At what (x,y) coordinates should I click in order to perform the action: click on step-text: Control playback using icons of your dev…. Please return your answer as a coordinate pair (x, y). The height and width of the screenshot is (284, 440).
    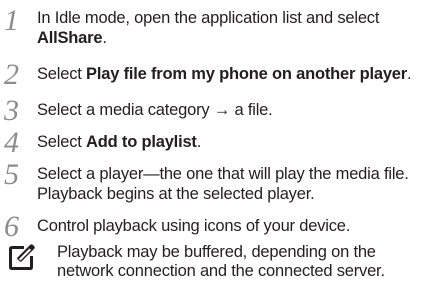
    Looking at the image, I should click on (238, 226).